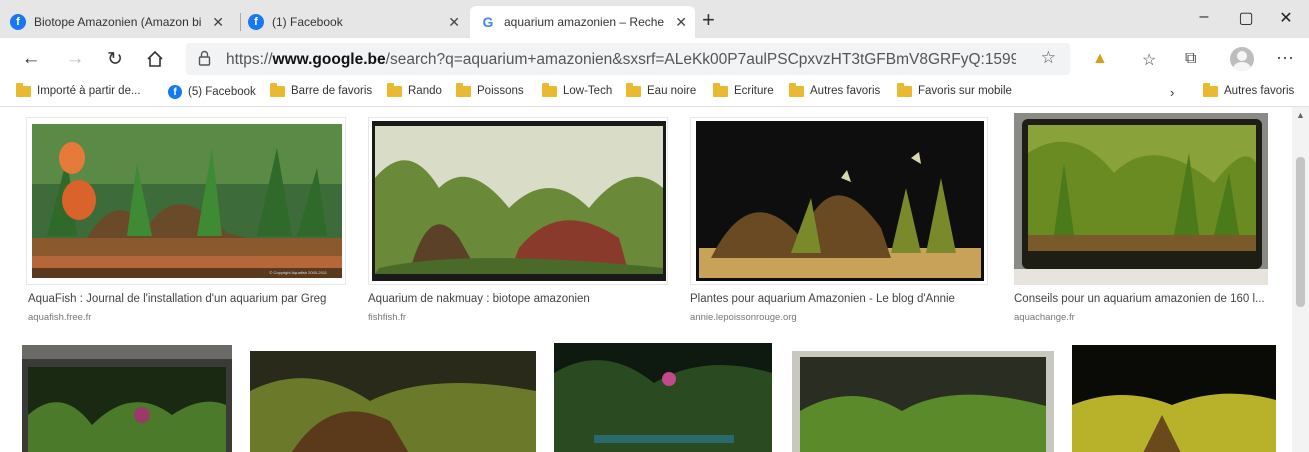 This screenshot has width=1309, height=452. I want to click on bookmark-low-tech: Low-Tech, so click(577, 89).